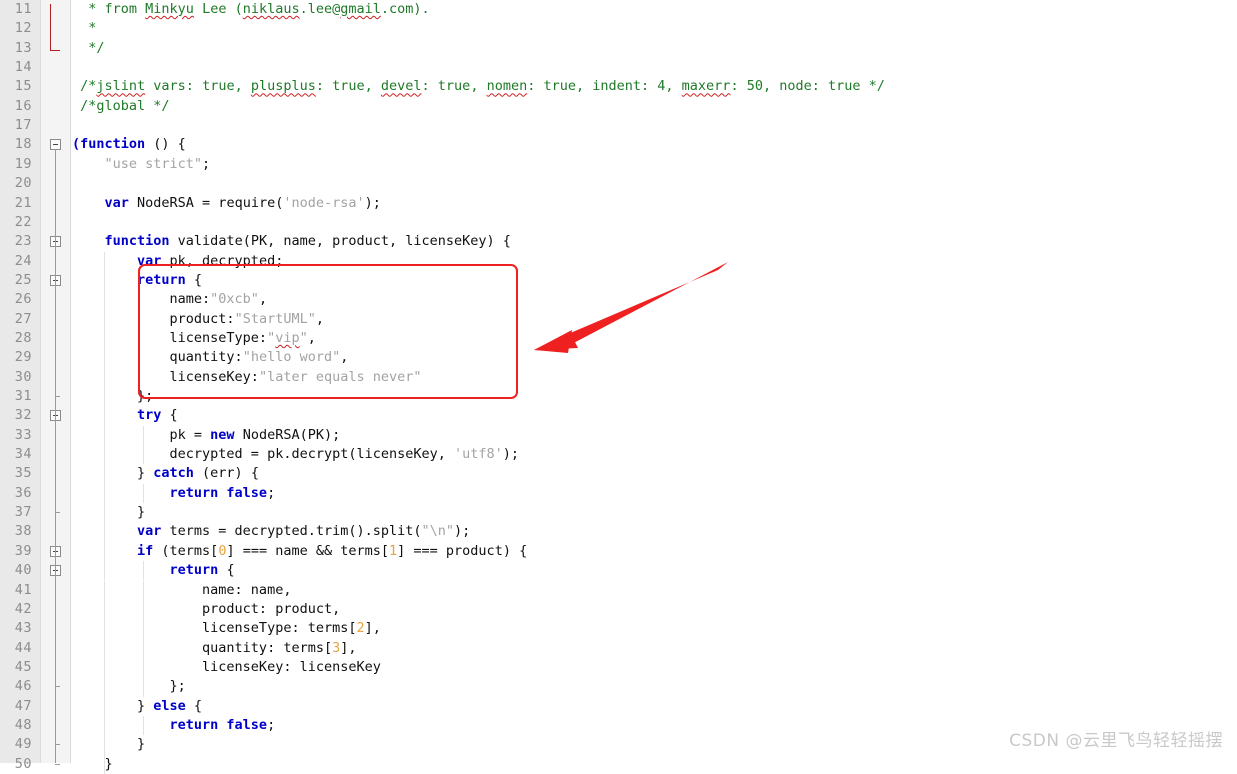 The image size is (1237, 774). Describe the element at coordinates (618, 28) in the screenshot. I see `code-line: 12 *` at that location.